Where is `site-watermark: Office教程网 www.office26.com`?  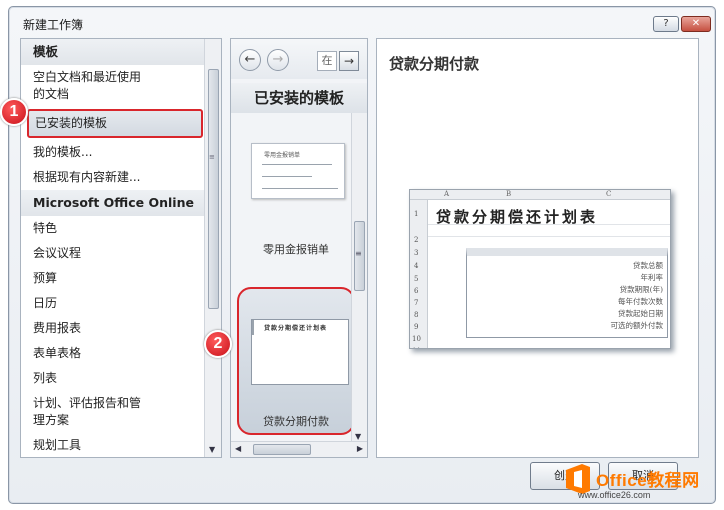
site-watermark: Office教程网 www.office26.com is located at coordinates (639, 483).